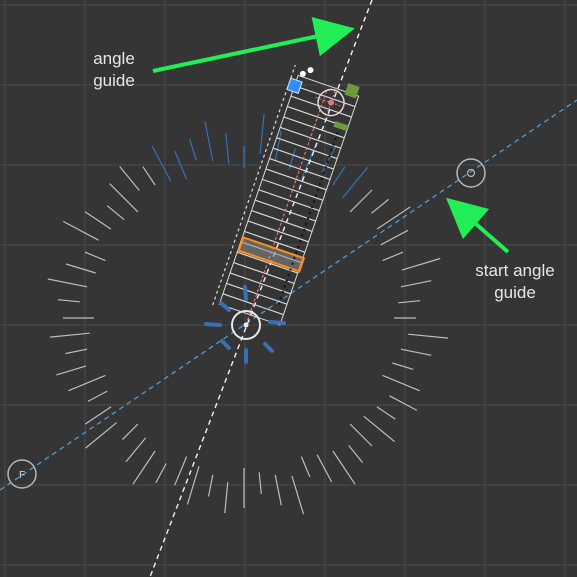 The width and height of the screenshot is (577, 577). Describe the element at coordinates (114, 69) in the screenshot. I see `angle-guide-label: angle guide` at that location.